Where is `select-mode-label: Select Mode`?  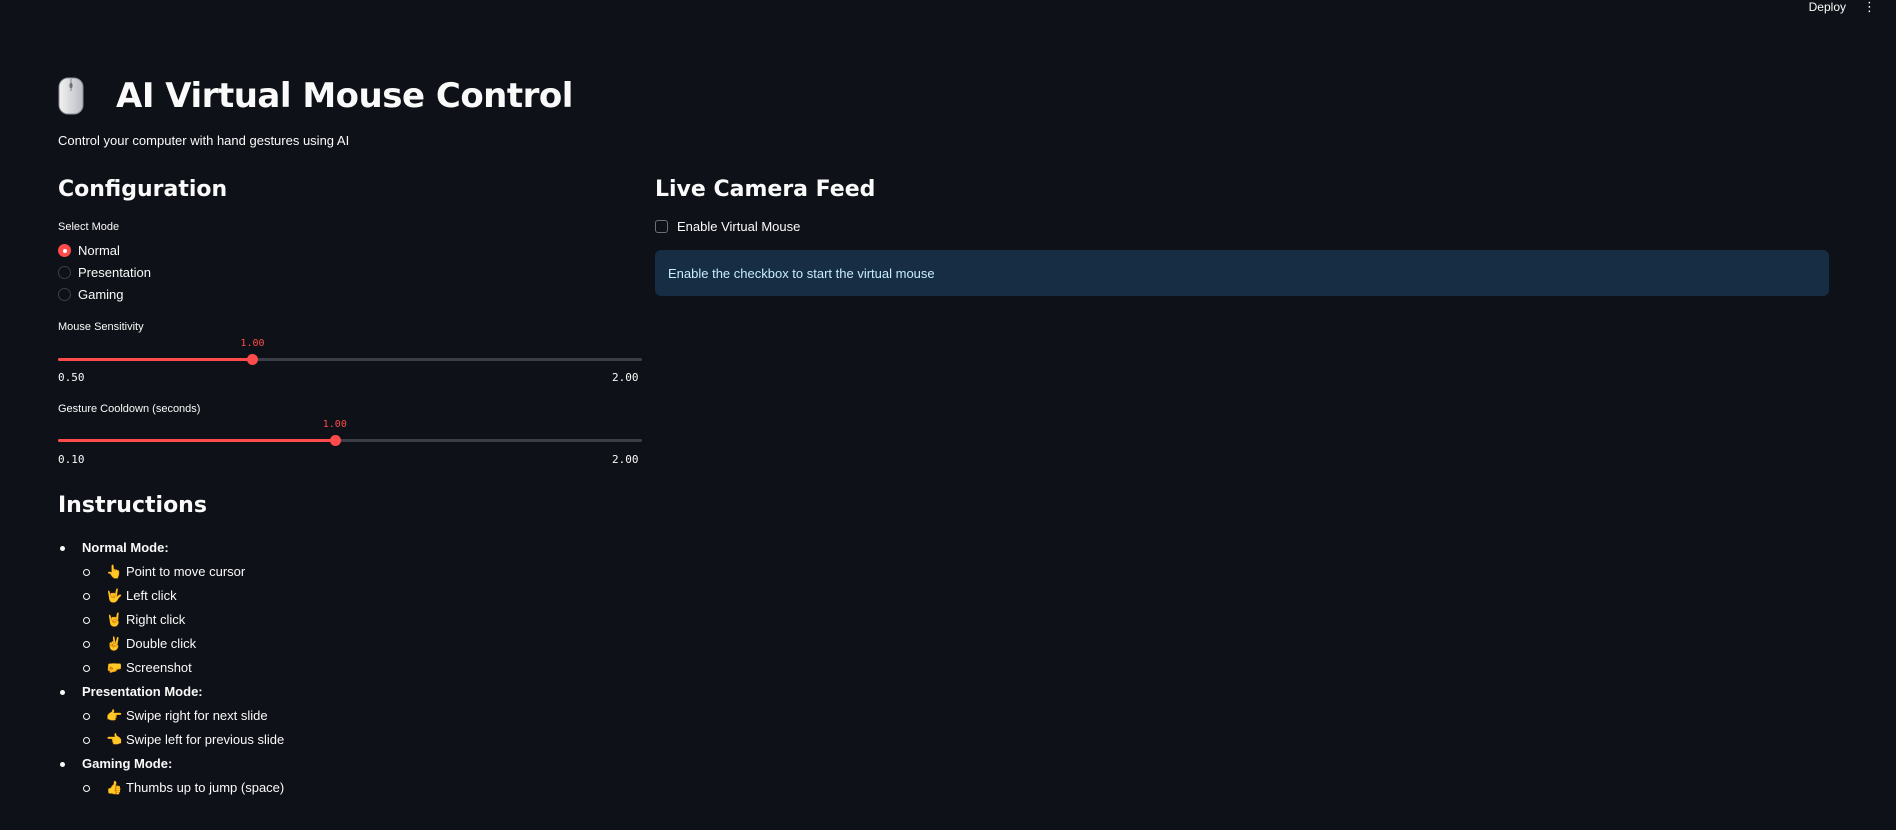 select-mode-label: Select Mode is located at coordinates (89, 227).